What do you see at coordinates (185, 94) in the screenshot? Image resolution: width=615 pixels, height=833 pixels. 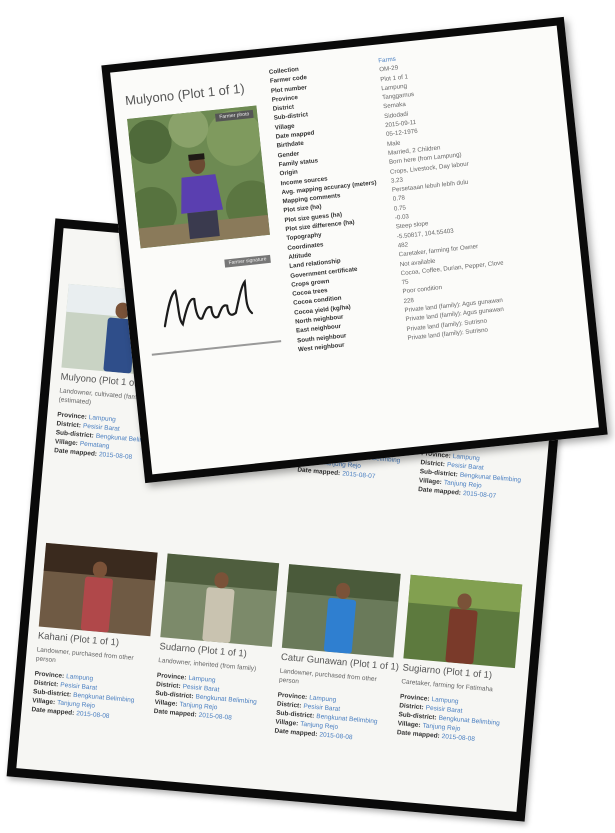 I see `page-title: Mulyono (Plot 1 of 1)` at bounding box center [185, 94].